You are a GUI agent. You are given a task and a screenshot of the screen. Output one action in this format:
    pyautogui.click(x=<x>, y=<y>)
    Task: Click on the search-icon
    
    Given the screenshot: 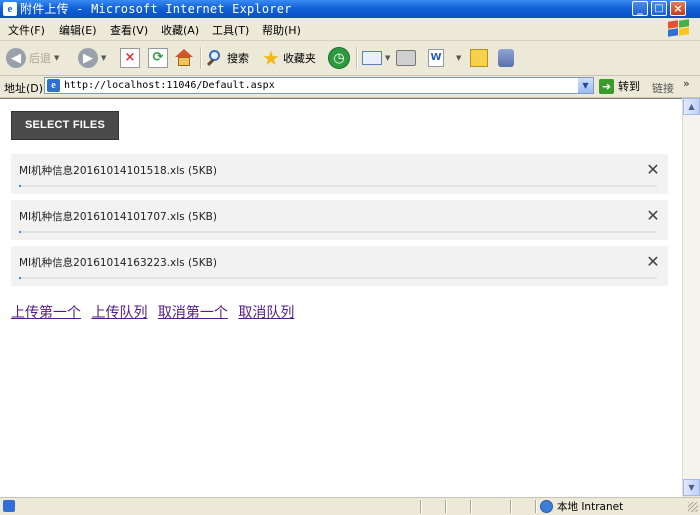 What is the action you would take?
    pyautogui.click(x=215, y=58)
    